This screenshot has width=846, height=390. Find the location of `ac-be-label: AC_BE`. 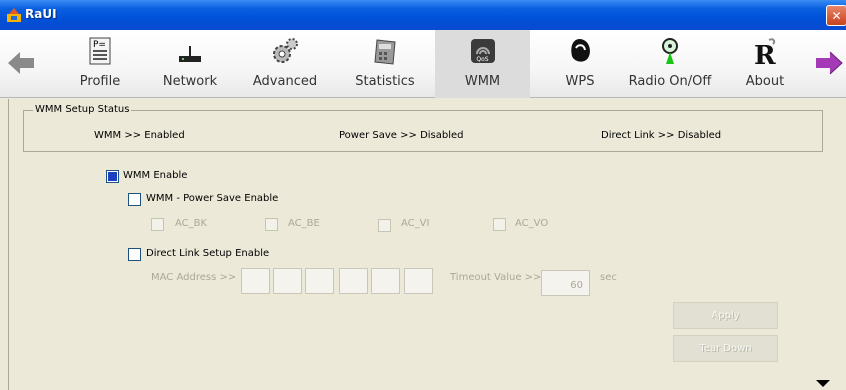

ac-be-label: AC_BE is located at coordinates (304, 223).